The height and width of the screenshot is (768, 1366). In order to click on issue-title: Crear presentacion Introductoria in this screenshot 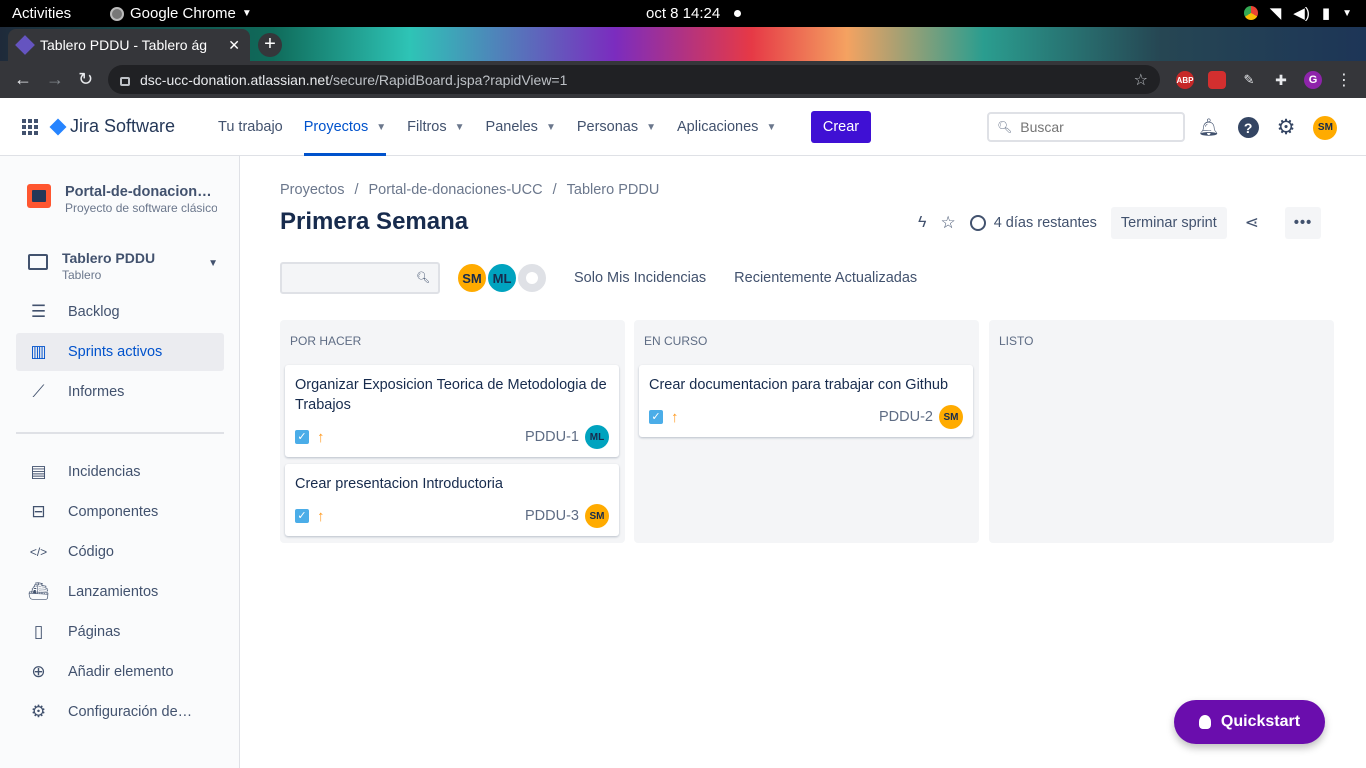, I will do `click(399, 484)`.